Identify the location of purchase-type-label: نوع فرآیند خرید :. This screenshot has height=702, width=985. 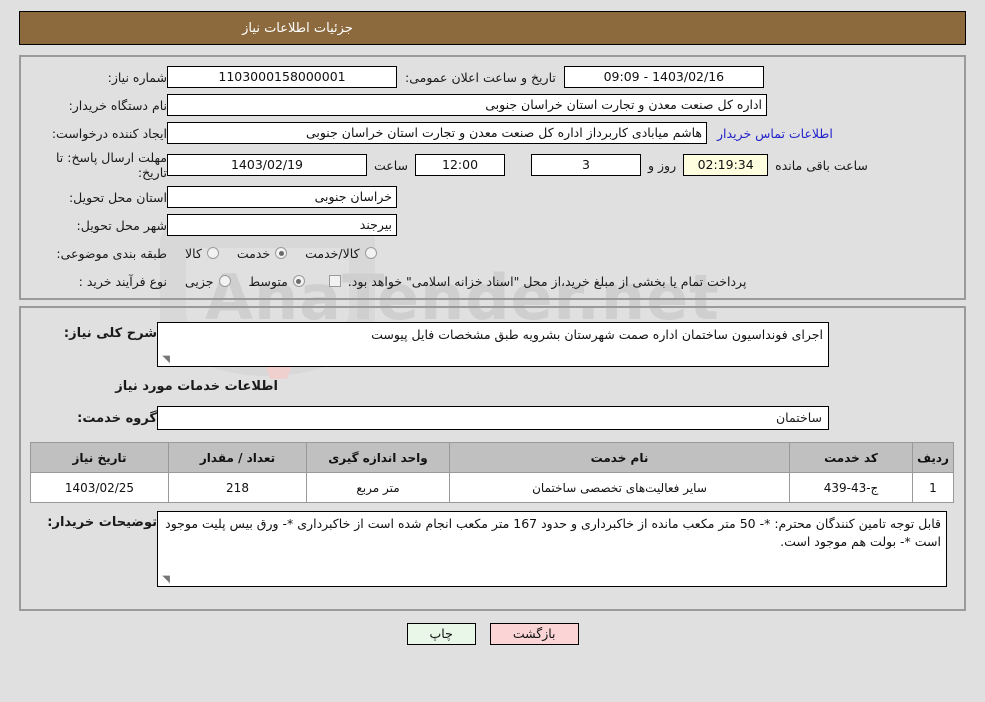
(122, 281).